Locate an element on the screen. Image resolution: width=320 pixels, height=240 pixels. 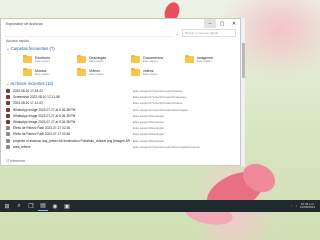
chevron-down-icon: ⌄ is located at coordinates (177, 33).